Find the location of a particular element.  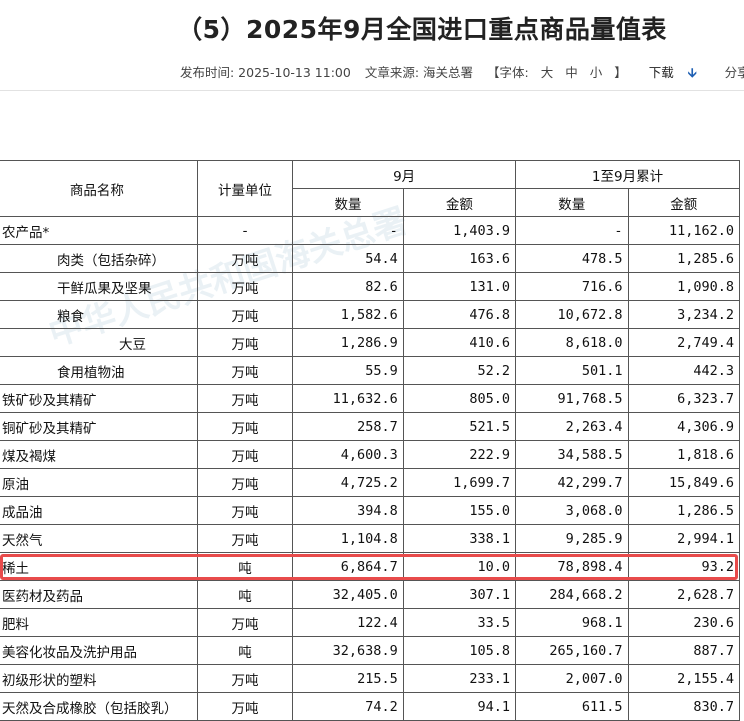

cumulative-amount-cell: 887.7 is located at coordinates (684, 650).